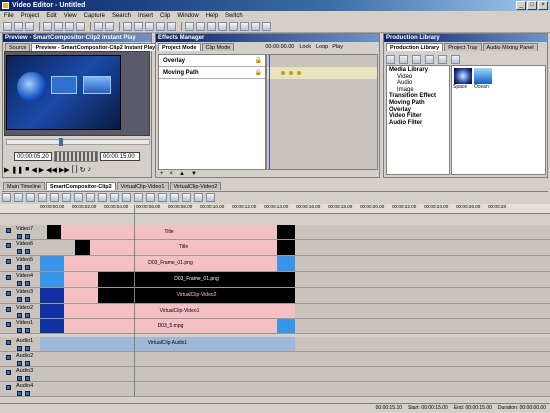 The height and width of the screenshot is (413, 550). I want to click on produce-icon, so click(149, 26).